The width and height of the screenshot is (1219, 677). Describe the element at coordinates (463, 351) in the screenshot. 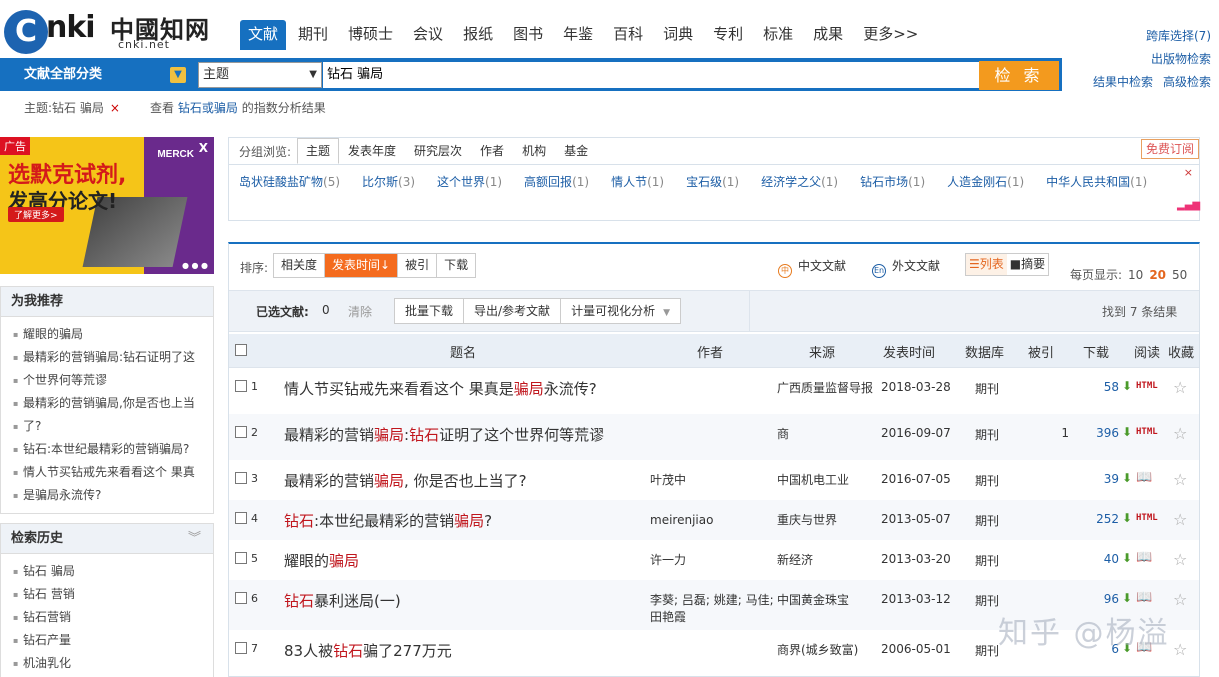

I see `col-title: 题名` at that location.